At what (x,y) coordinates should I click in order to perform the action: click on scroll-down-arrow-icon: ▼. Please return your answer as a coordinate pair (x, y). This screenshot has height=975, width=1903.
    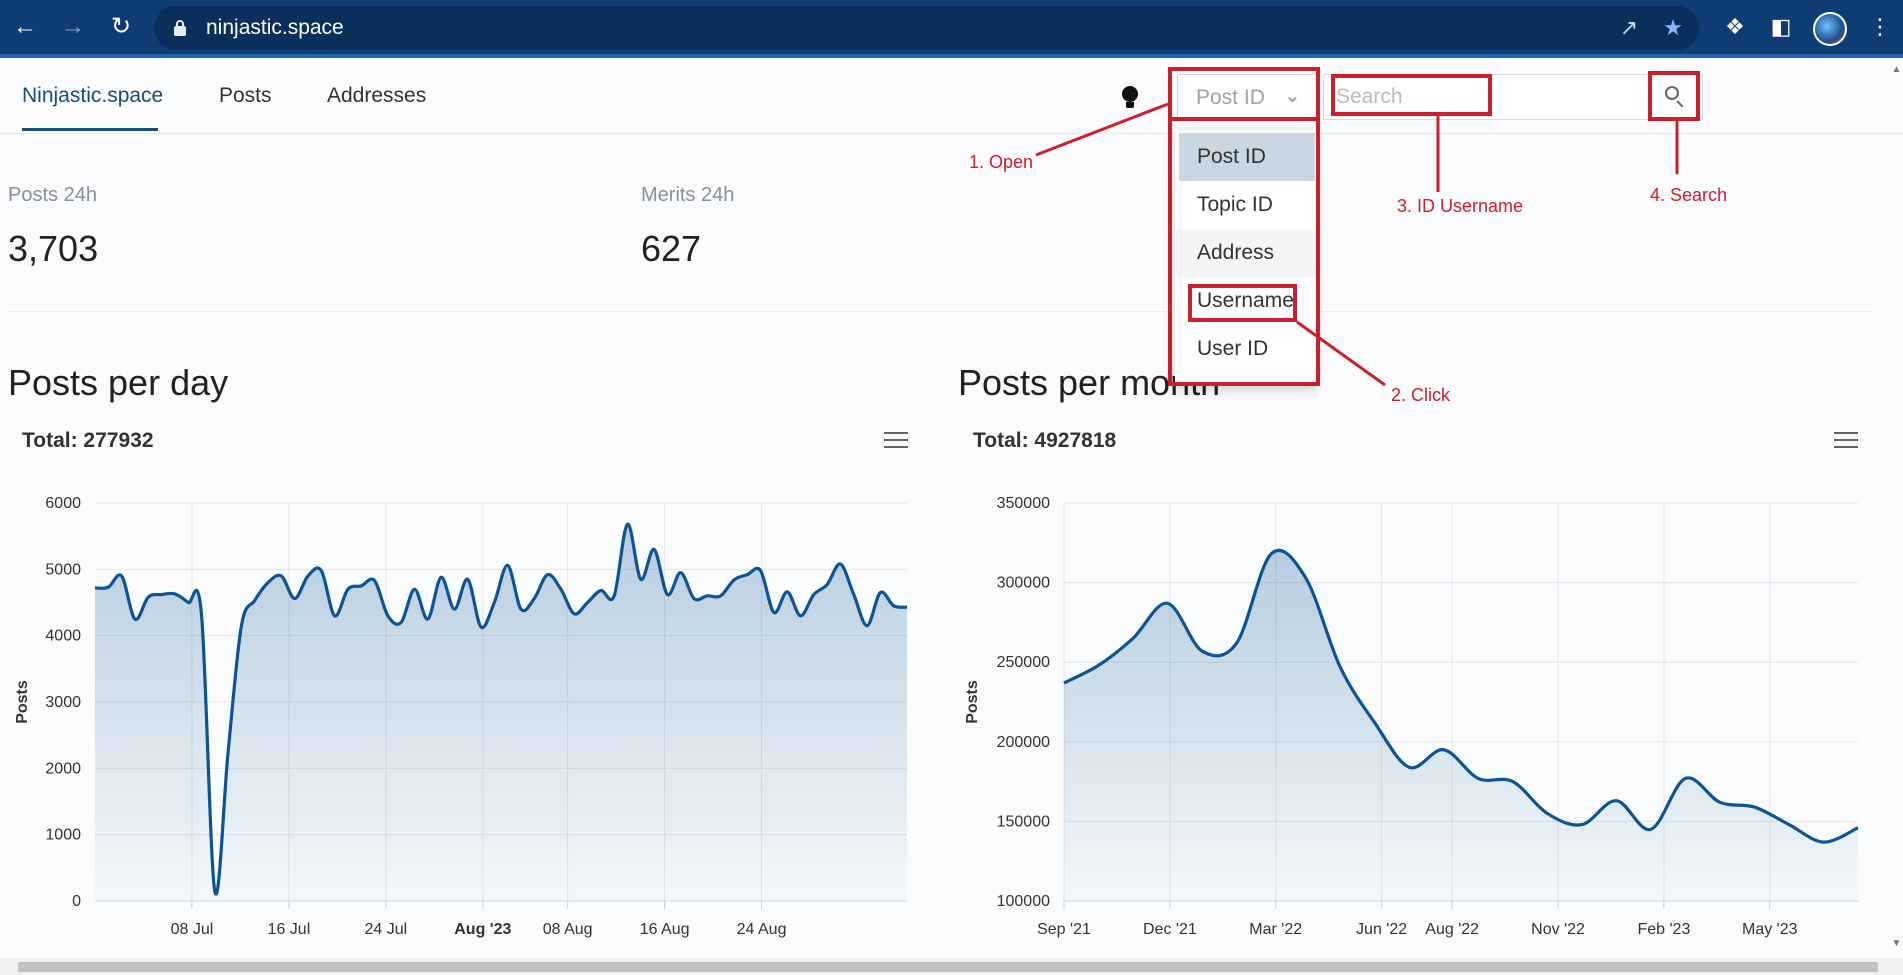
    Looking at the image, I should click on (1896, 946).